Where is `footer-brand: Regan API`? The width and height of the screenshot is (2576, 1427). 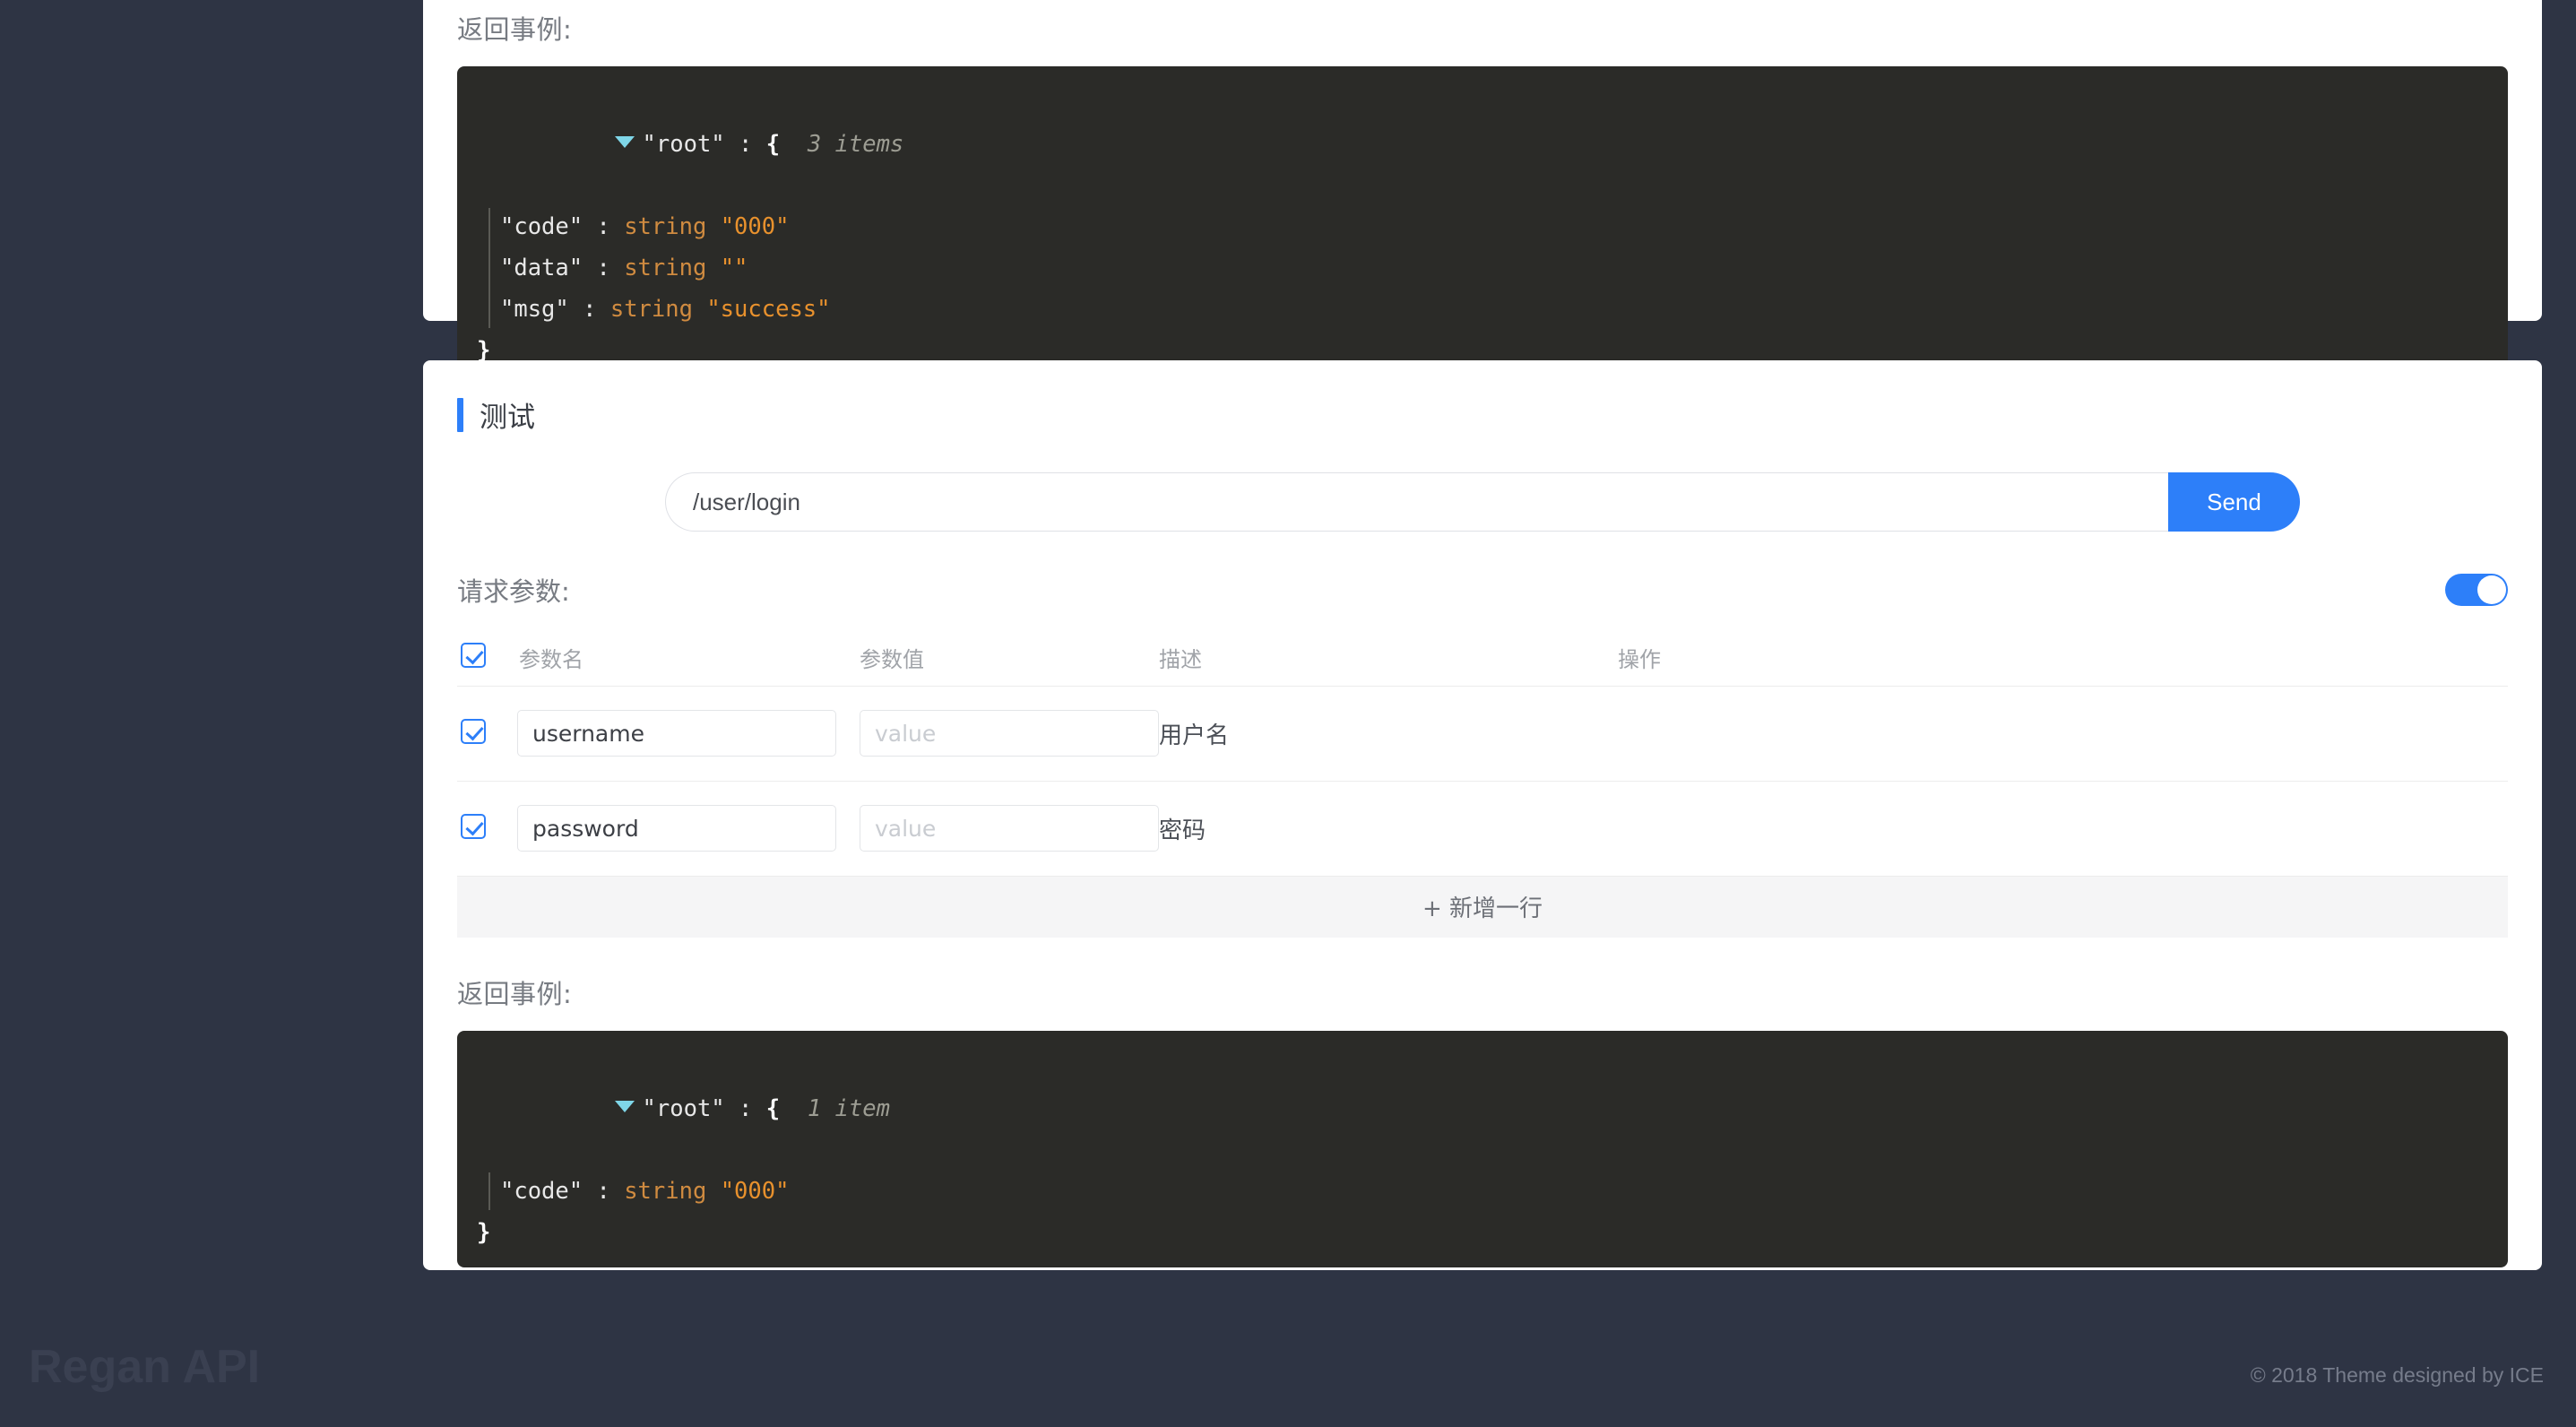 footer-brand: Regan API is located at coordinates (145, 1367).